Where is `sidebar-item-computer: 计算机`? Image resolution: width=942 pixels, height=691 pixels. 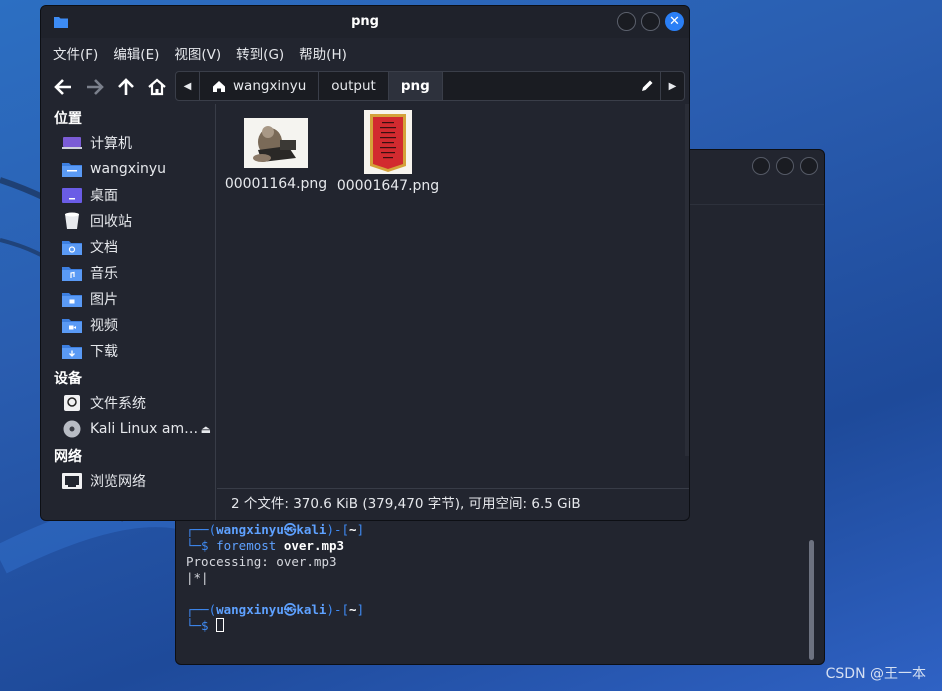
sidebar-item-computer: 计算机 is located at coordinates (128, 143).